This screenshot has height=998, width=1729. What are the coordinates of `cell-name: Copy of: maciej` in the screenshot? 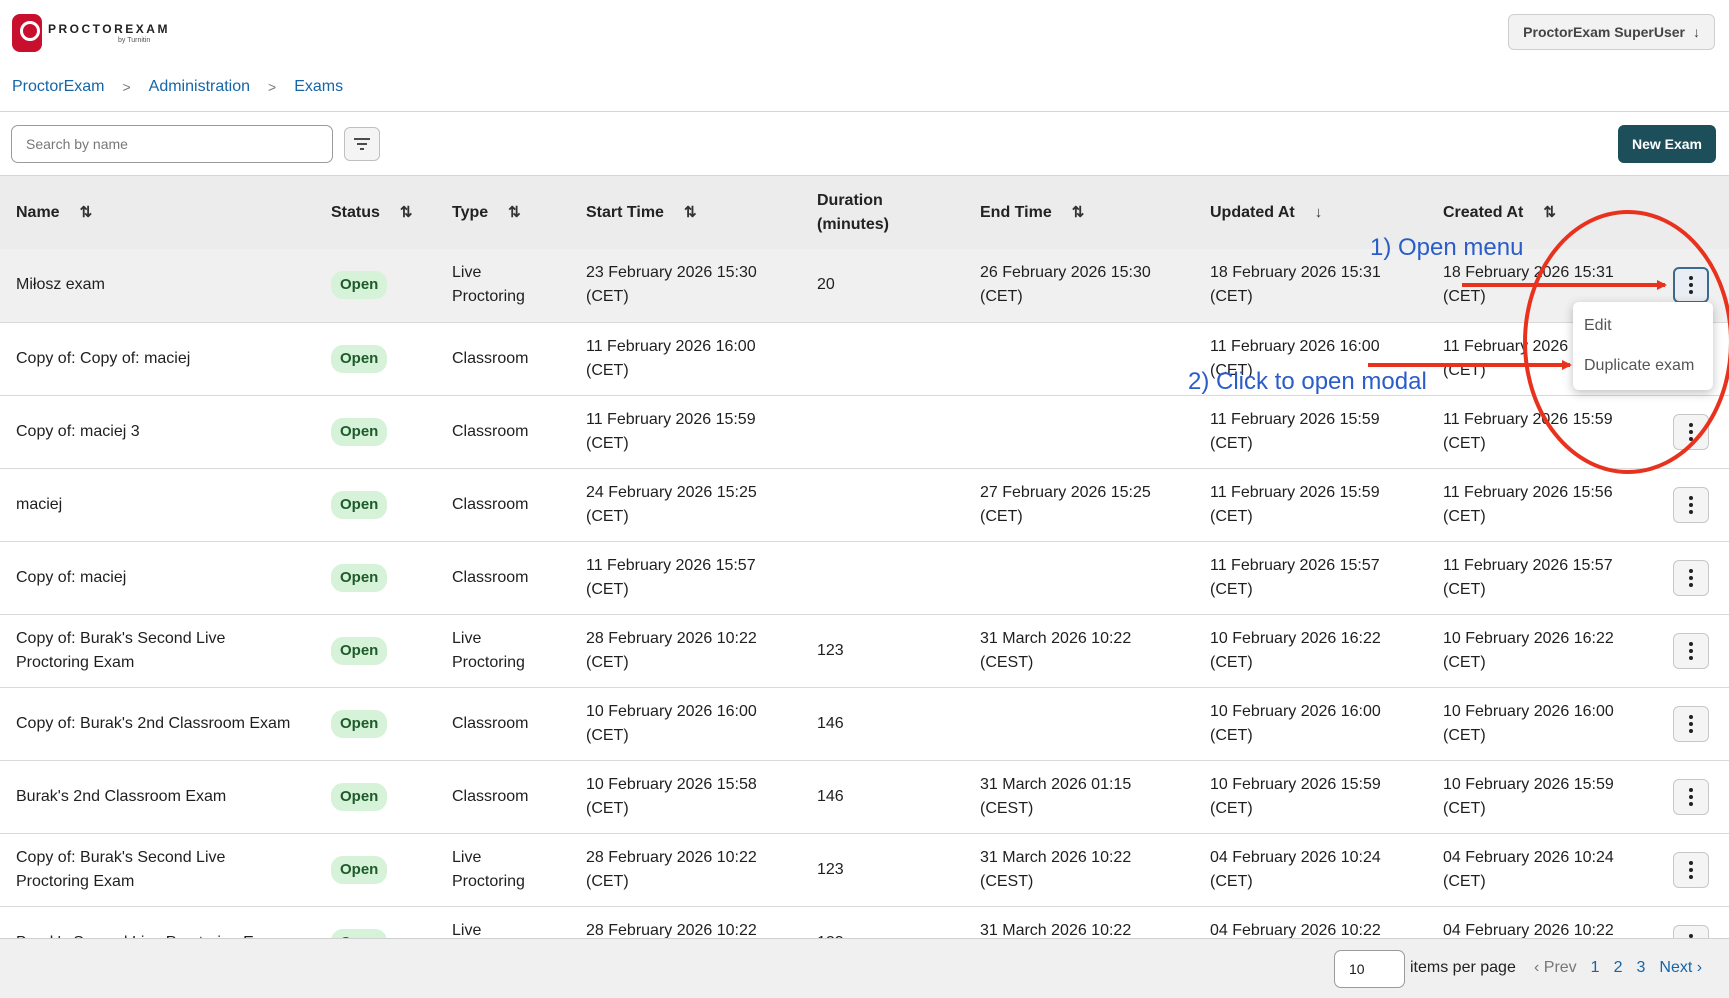 It's located at (71, 577).